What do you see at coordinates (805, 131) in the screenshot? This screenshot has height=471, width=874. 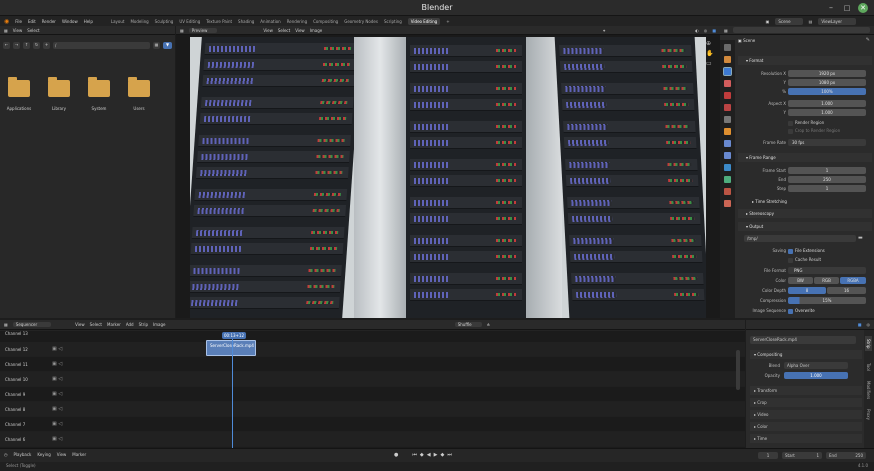 I see `crop-row: Crop to Render Region` at bounding box center [805, 131].